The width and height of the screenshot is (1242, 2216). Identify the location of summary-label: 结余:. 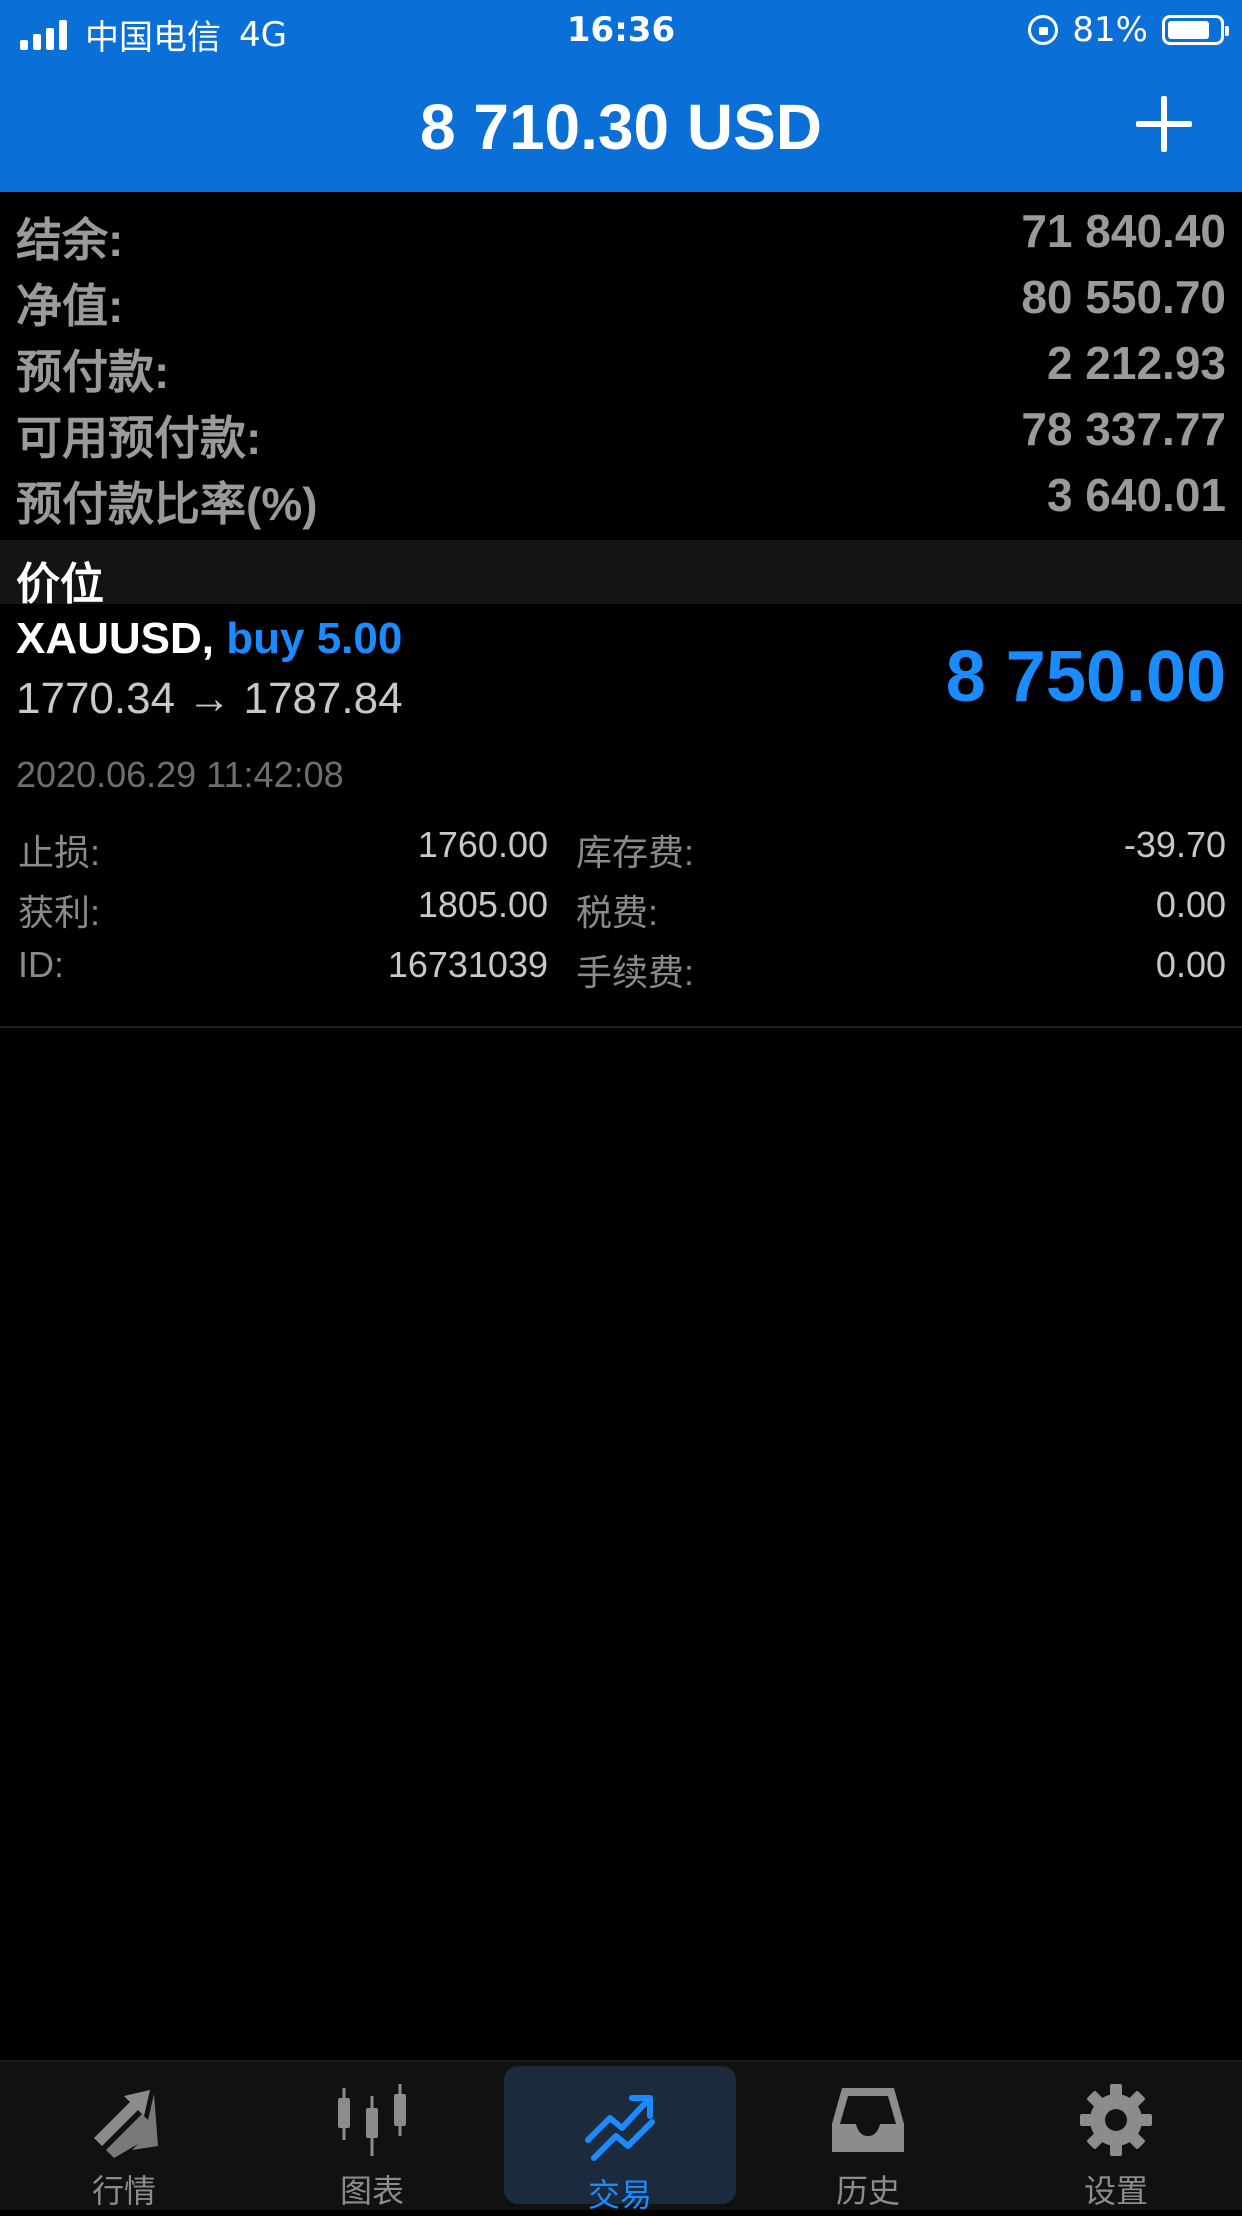
(70, 240).